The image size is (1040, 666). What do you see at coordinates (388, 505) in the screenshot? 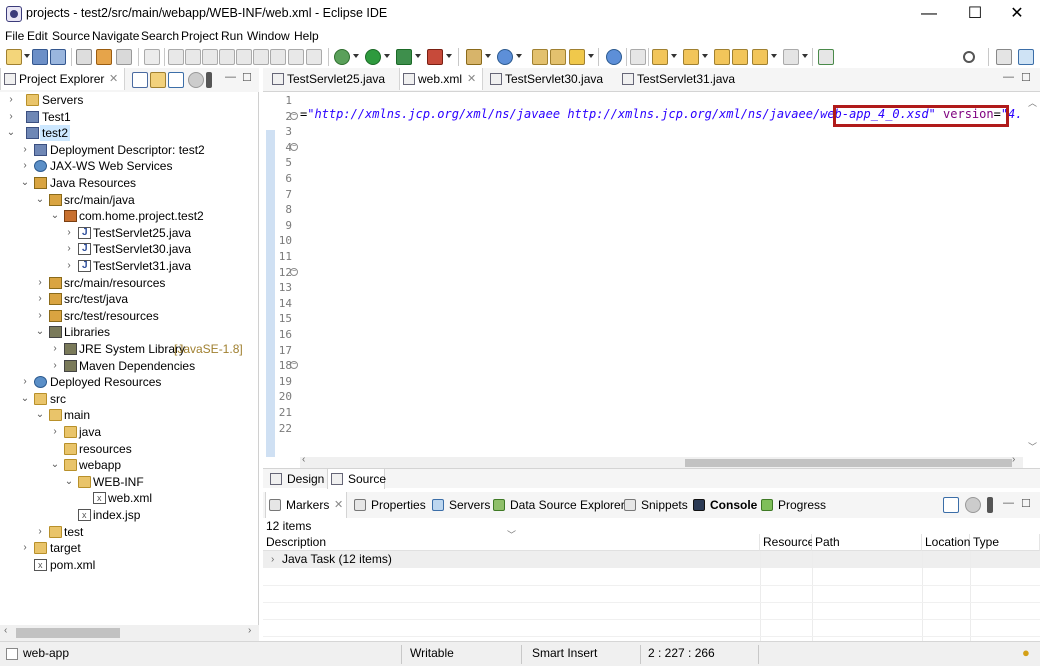
I see `tab-properties: Properties` at bounding box center [388, 505].